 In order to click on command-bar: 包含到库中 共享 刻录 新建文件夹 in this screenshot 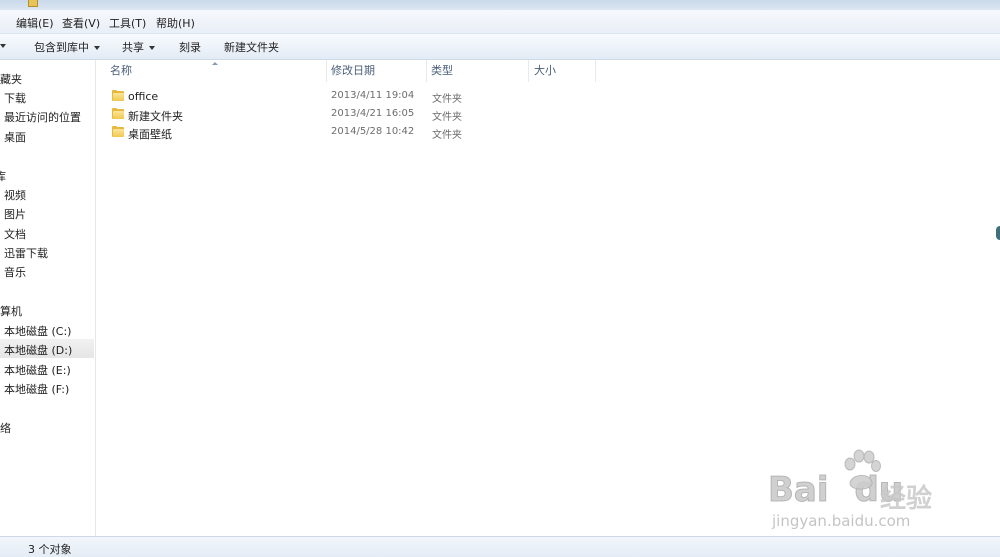, I will do `click(500, 47)`.